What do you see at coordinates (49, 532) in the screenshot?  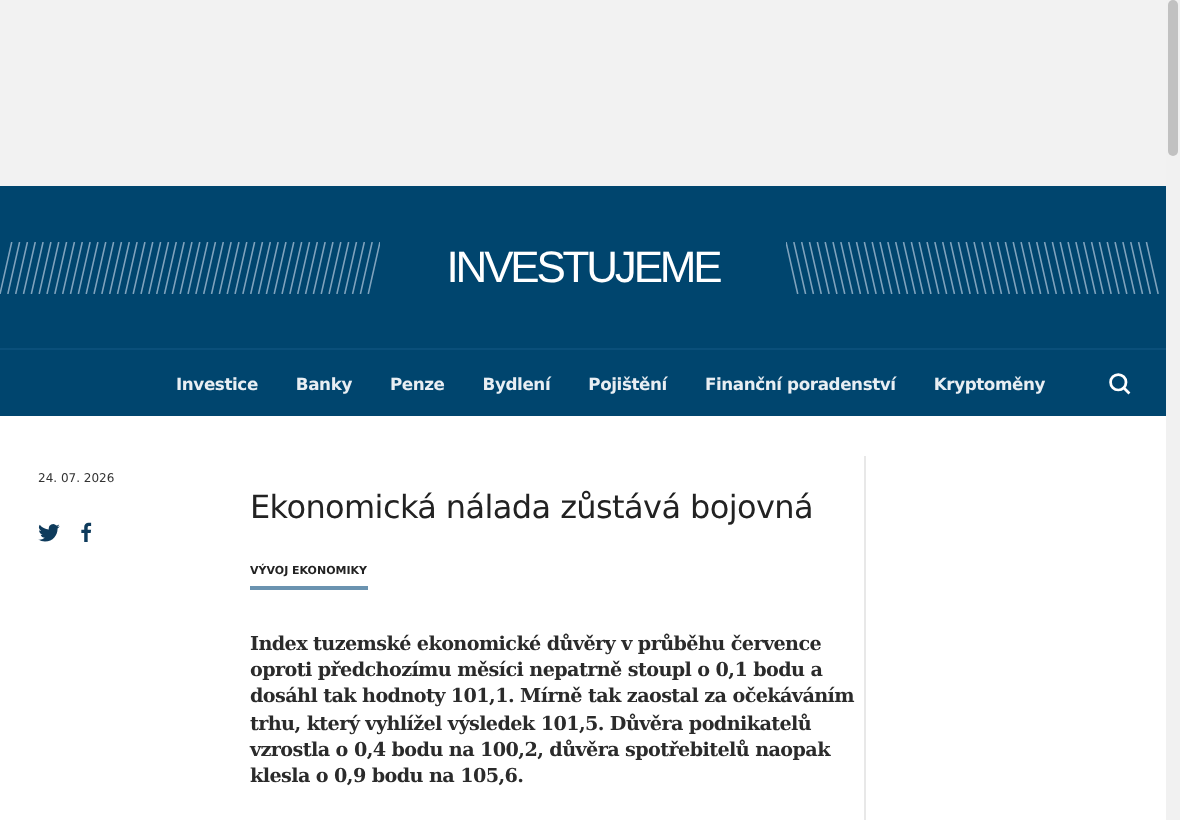 I see `bird-icon` at bounding box center [49, 532].